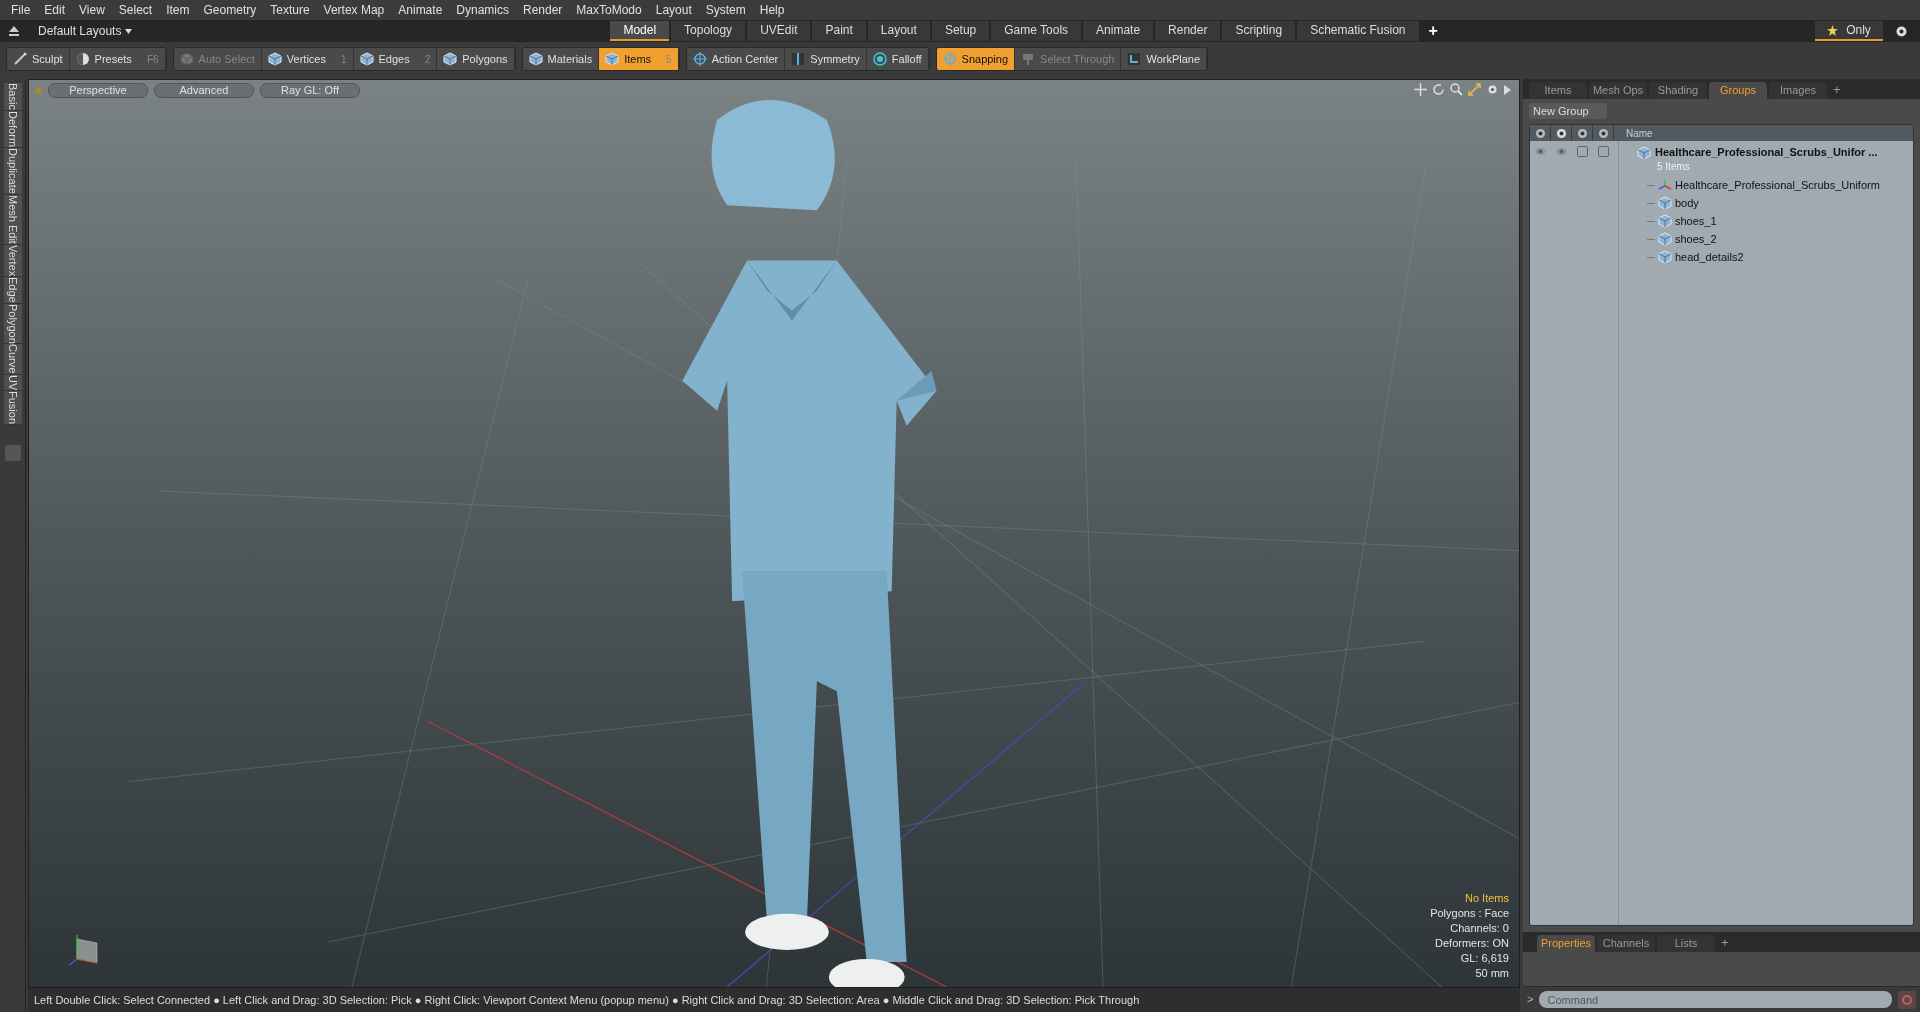  What do you see at coordinates (129, 31) in the screenshot?
I see `caret-icon` at bounding box center [129, 31].